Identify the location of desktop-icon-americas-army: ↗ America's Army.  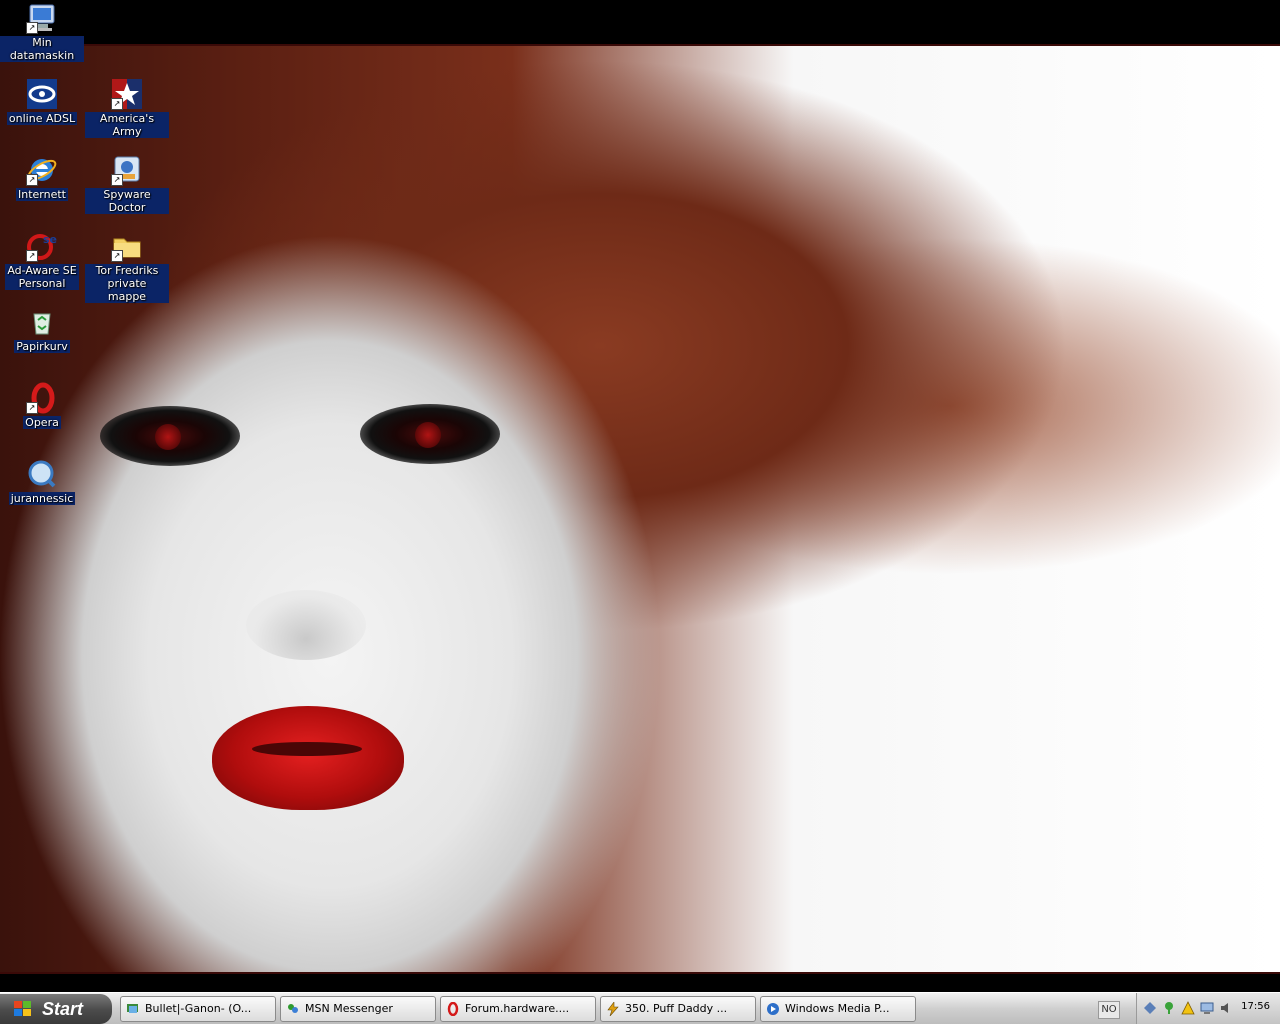
(127, 108).